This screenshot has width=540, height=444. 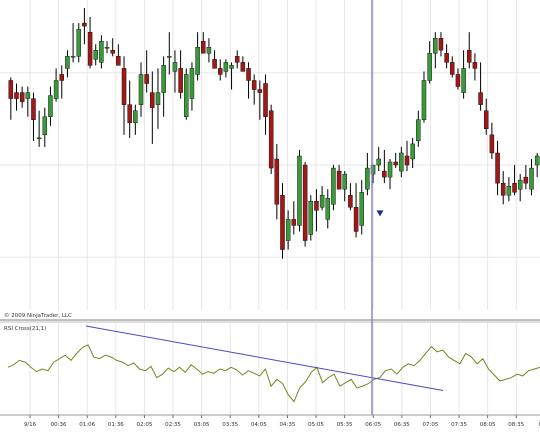 What do you see at coordinates (345, 425) in the screenshot?
I see `x-tick-label: 05:35` at bounding box center [345, 425].